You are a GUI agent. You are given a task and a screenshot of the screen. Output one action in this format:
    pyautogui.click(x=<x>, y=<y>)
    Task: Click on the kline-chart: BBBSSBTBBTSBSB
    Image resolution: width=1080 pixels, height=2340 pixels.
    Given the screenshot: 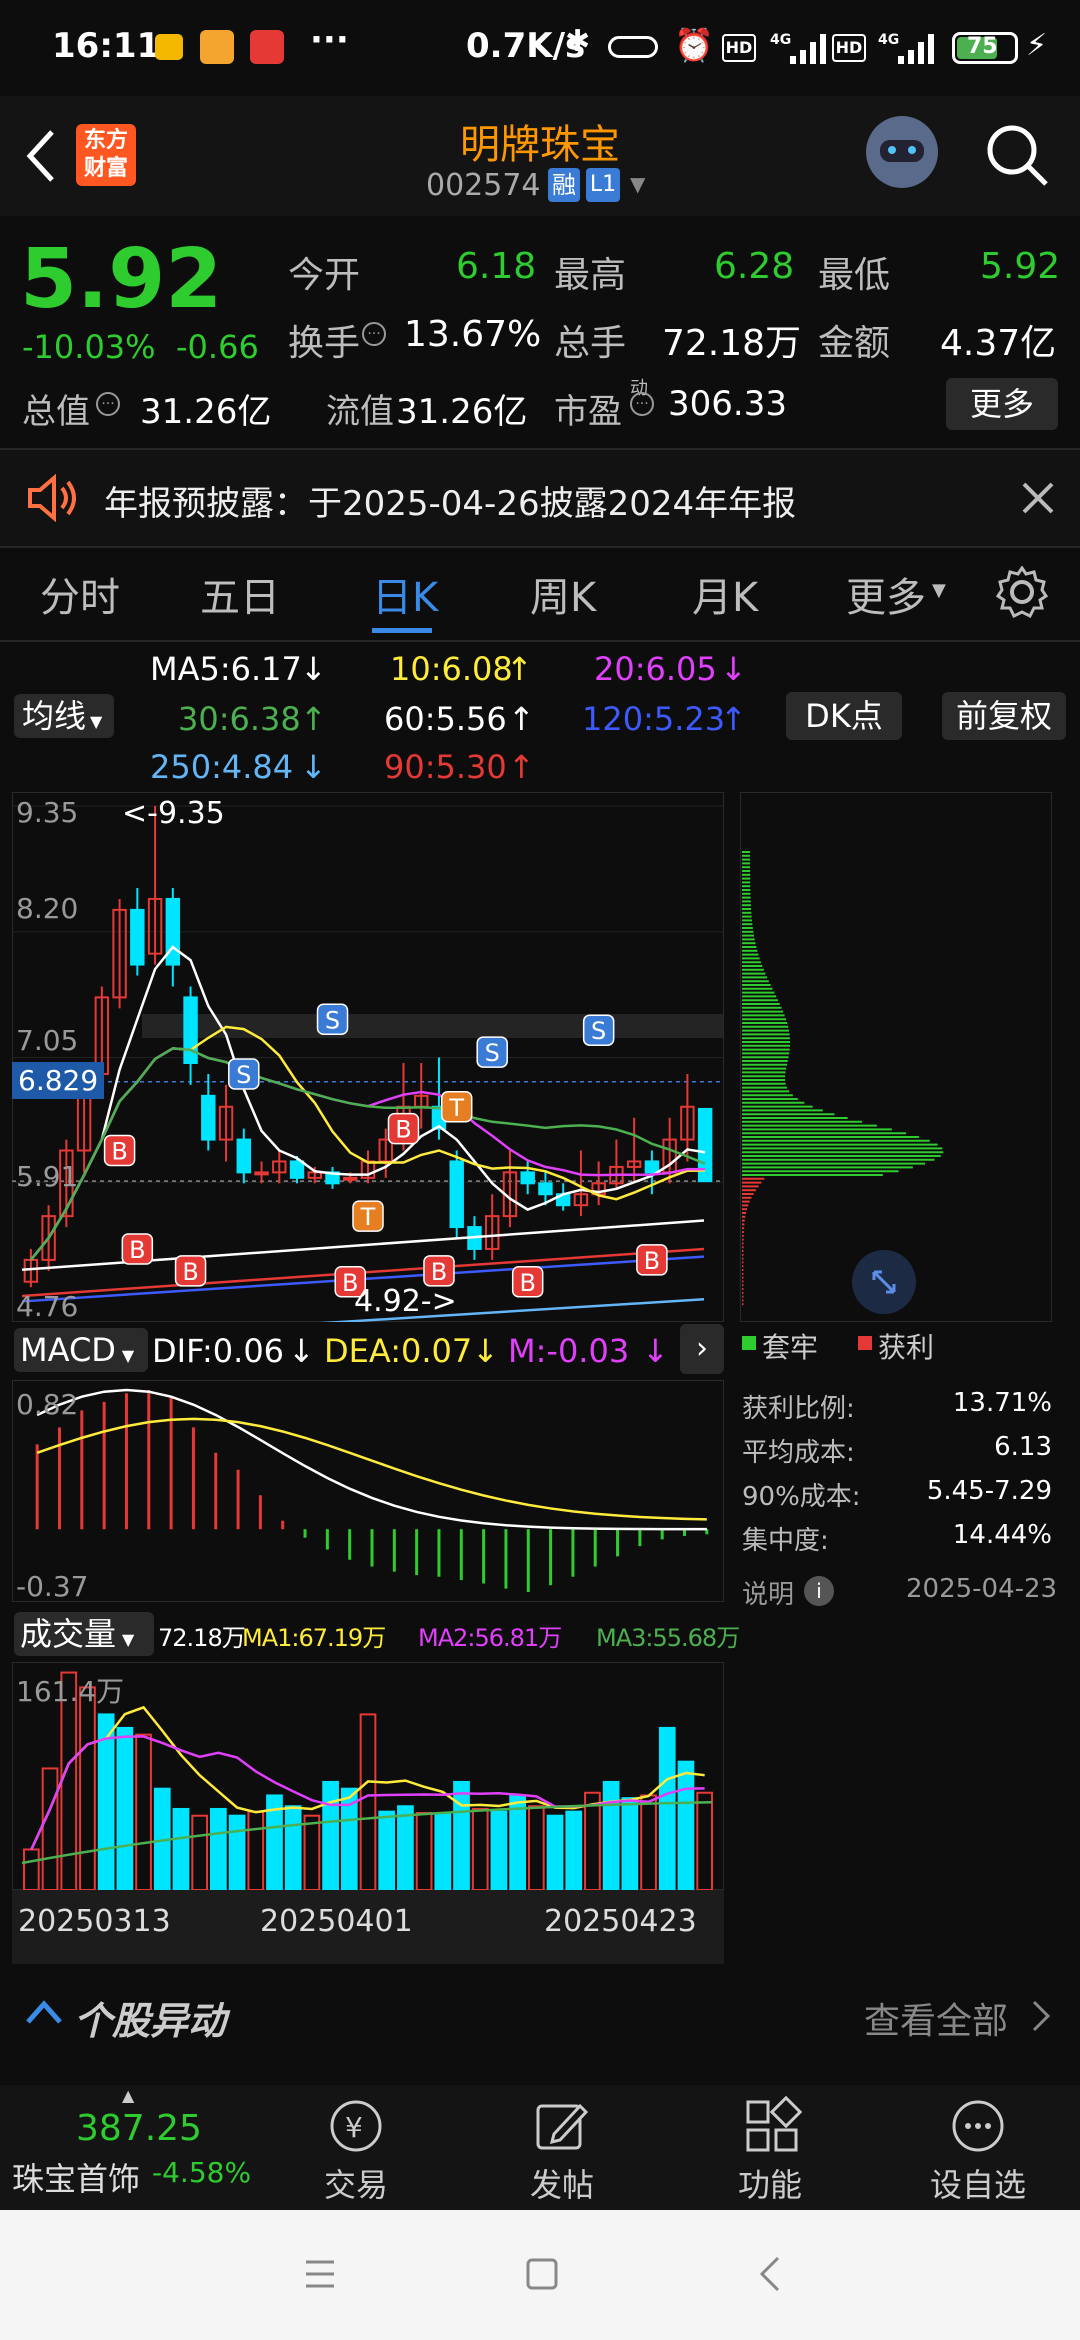 What is the action you would take?
    pyautogui.click(x=368, y=1057)
    